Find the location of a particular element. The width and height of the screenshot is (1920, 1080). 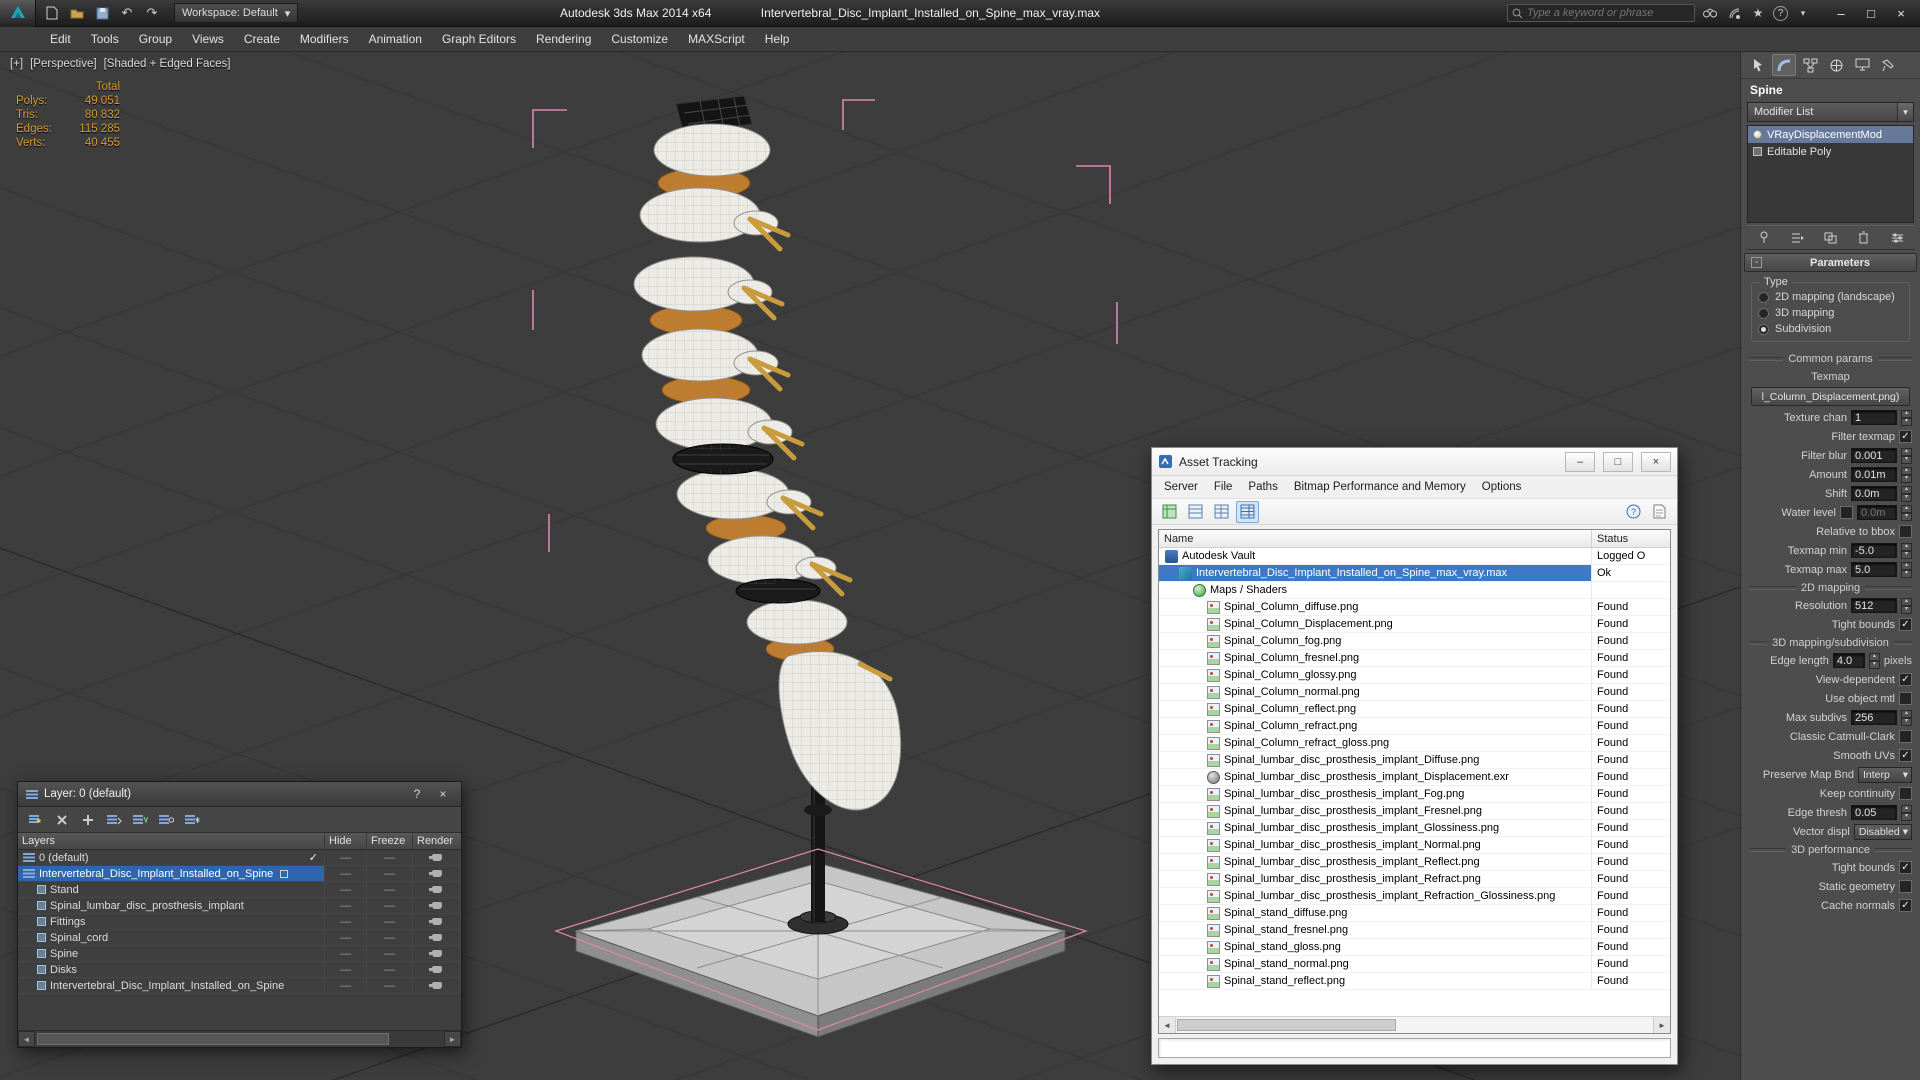

search-go-icon is located at coordinates (1710, 13).